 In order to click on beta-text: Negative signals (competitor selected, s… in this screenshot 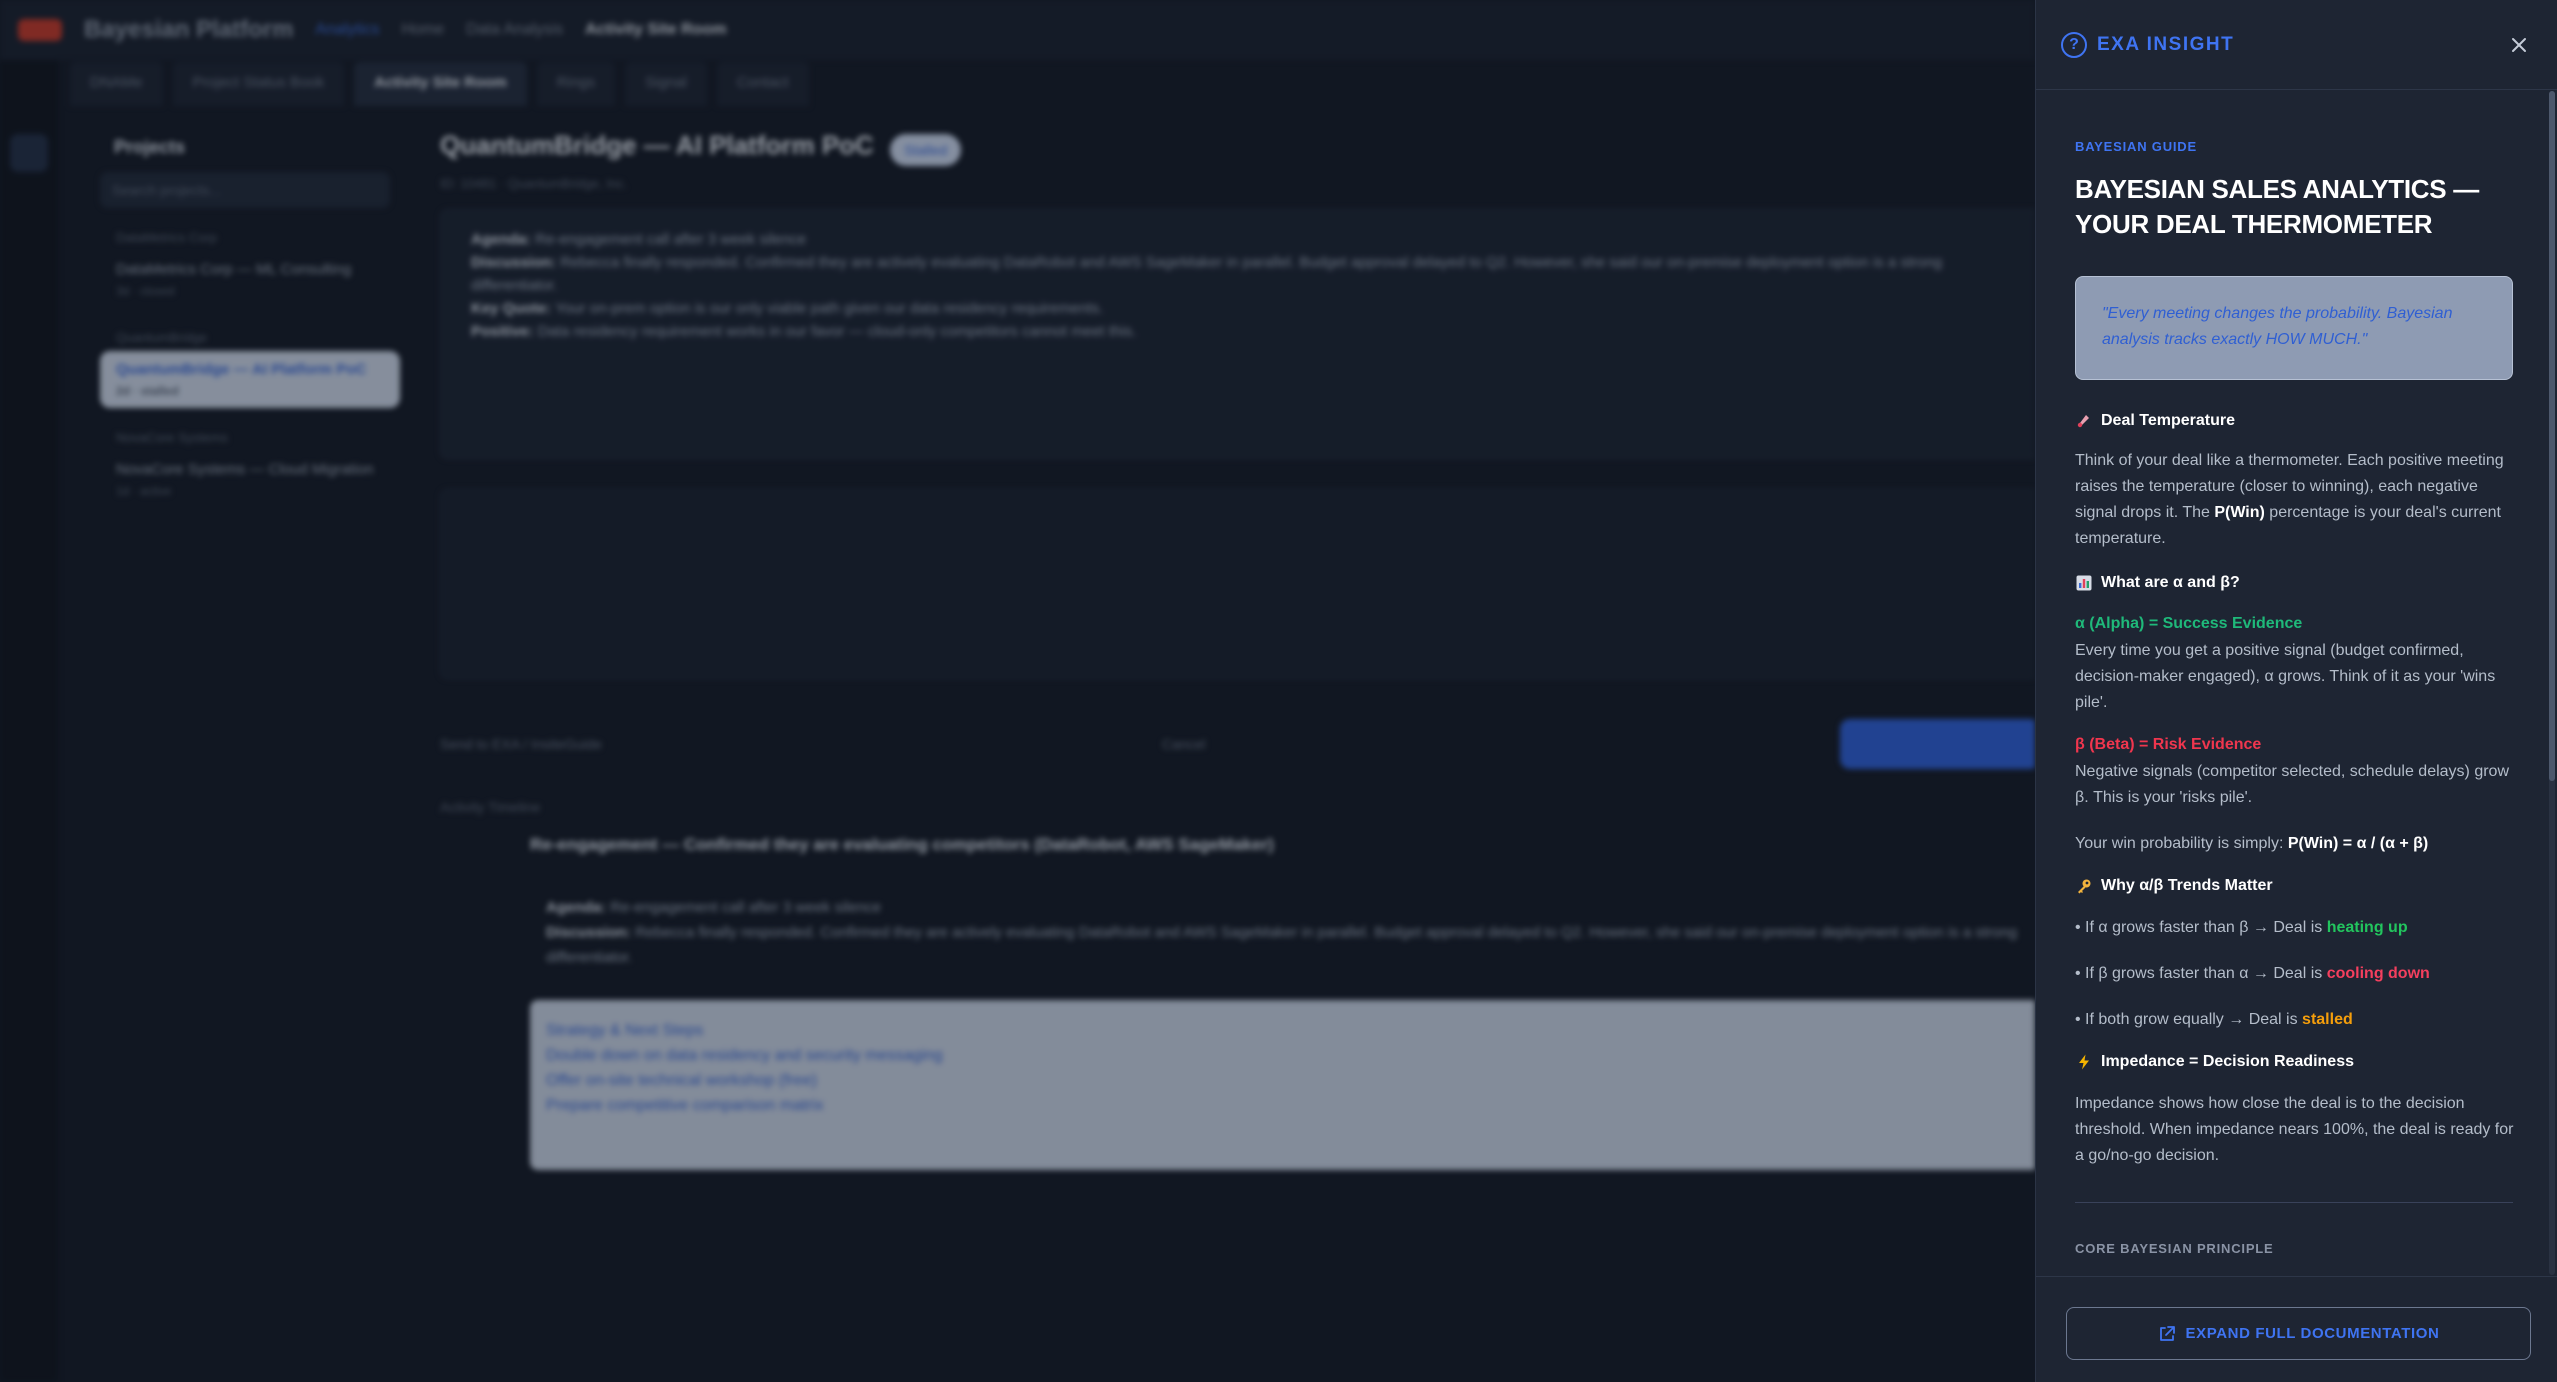, I will do `click(2292, 784)`.